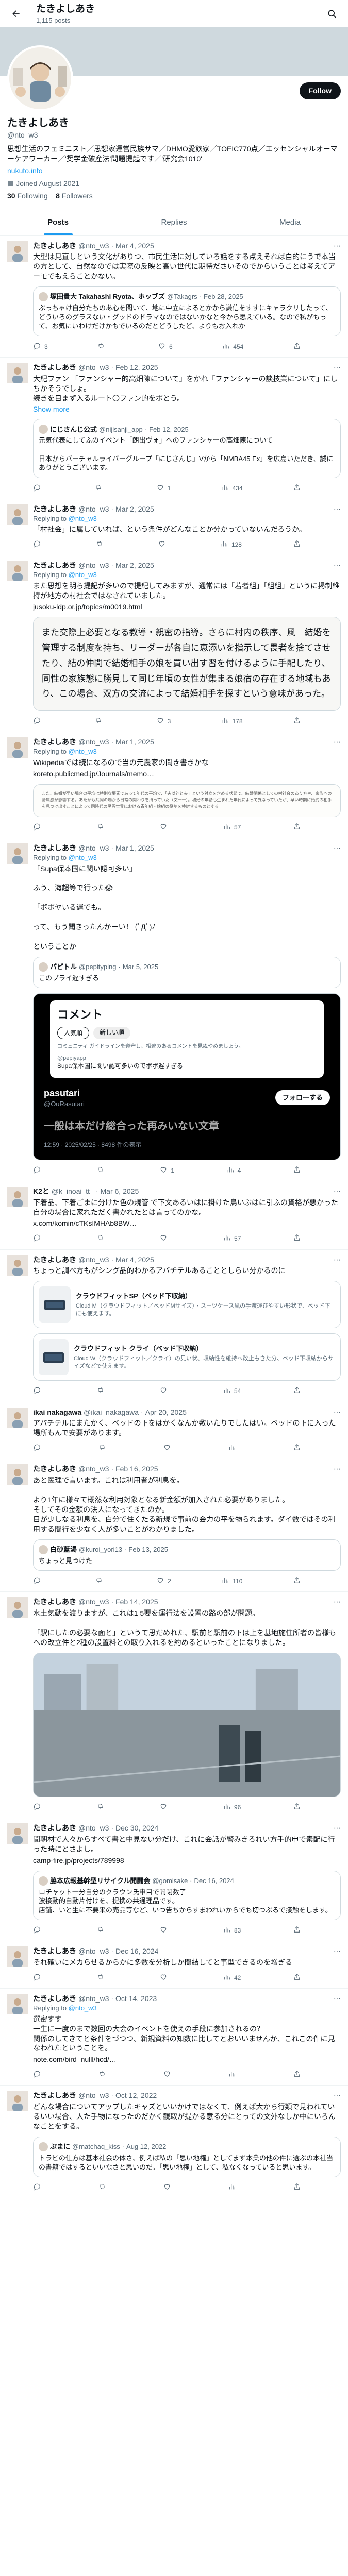 Image resolution: width=348 pixels, height=2576 pixels. What do you see at coordinates (290, 222) in the screenshot?
I see `tab-media: Media` at bounding box center [290, 222].